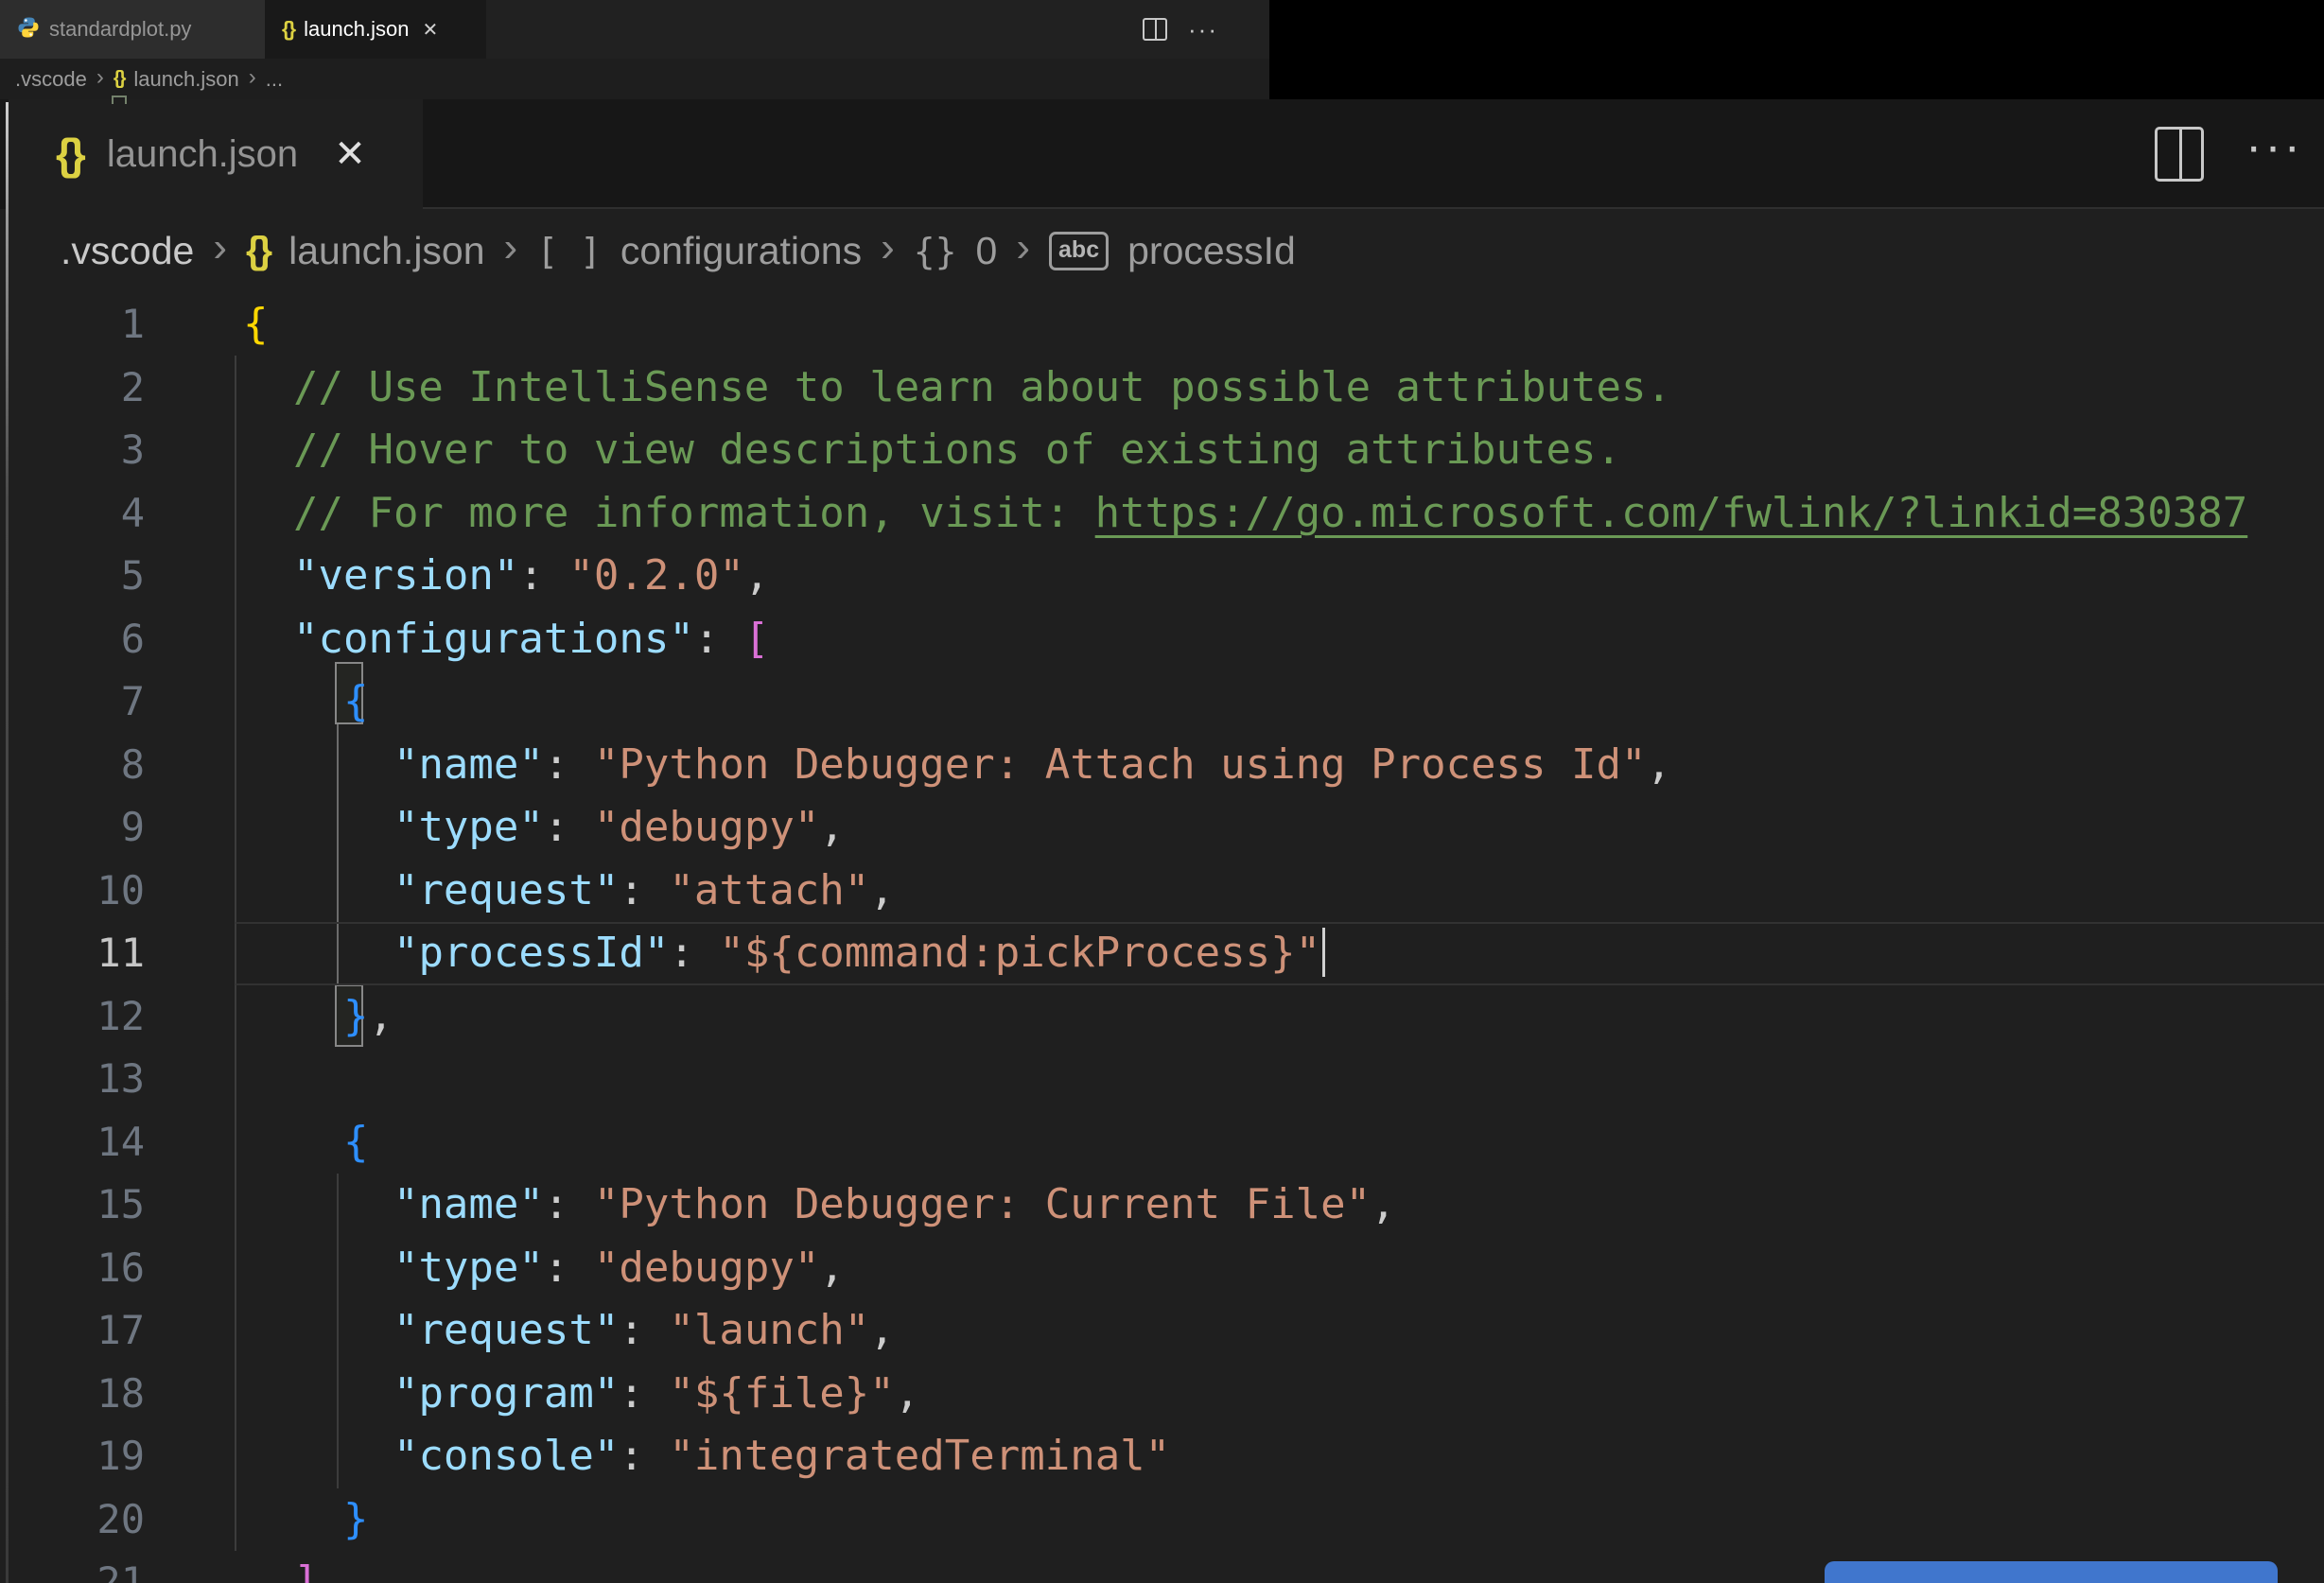  I want to click on line-content: "processId": "${command:pickProcess}", so click(781, 953).